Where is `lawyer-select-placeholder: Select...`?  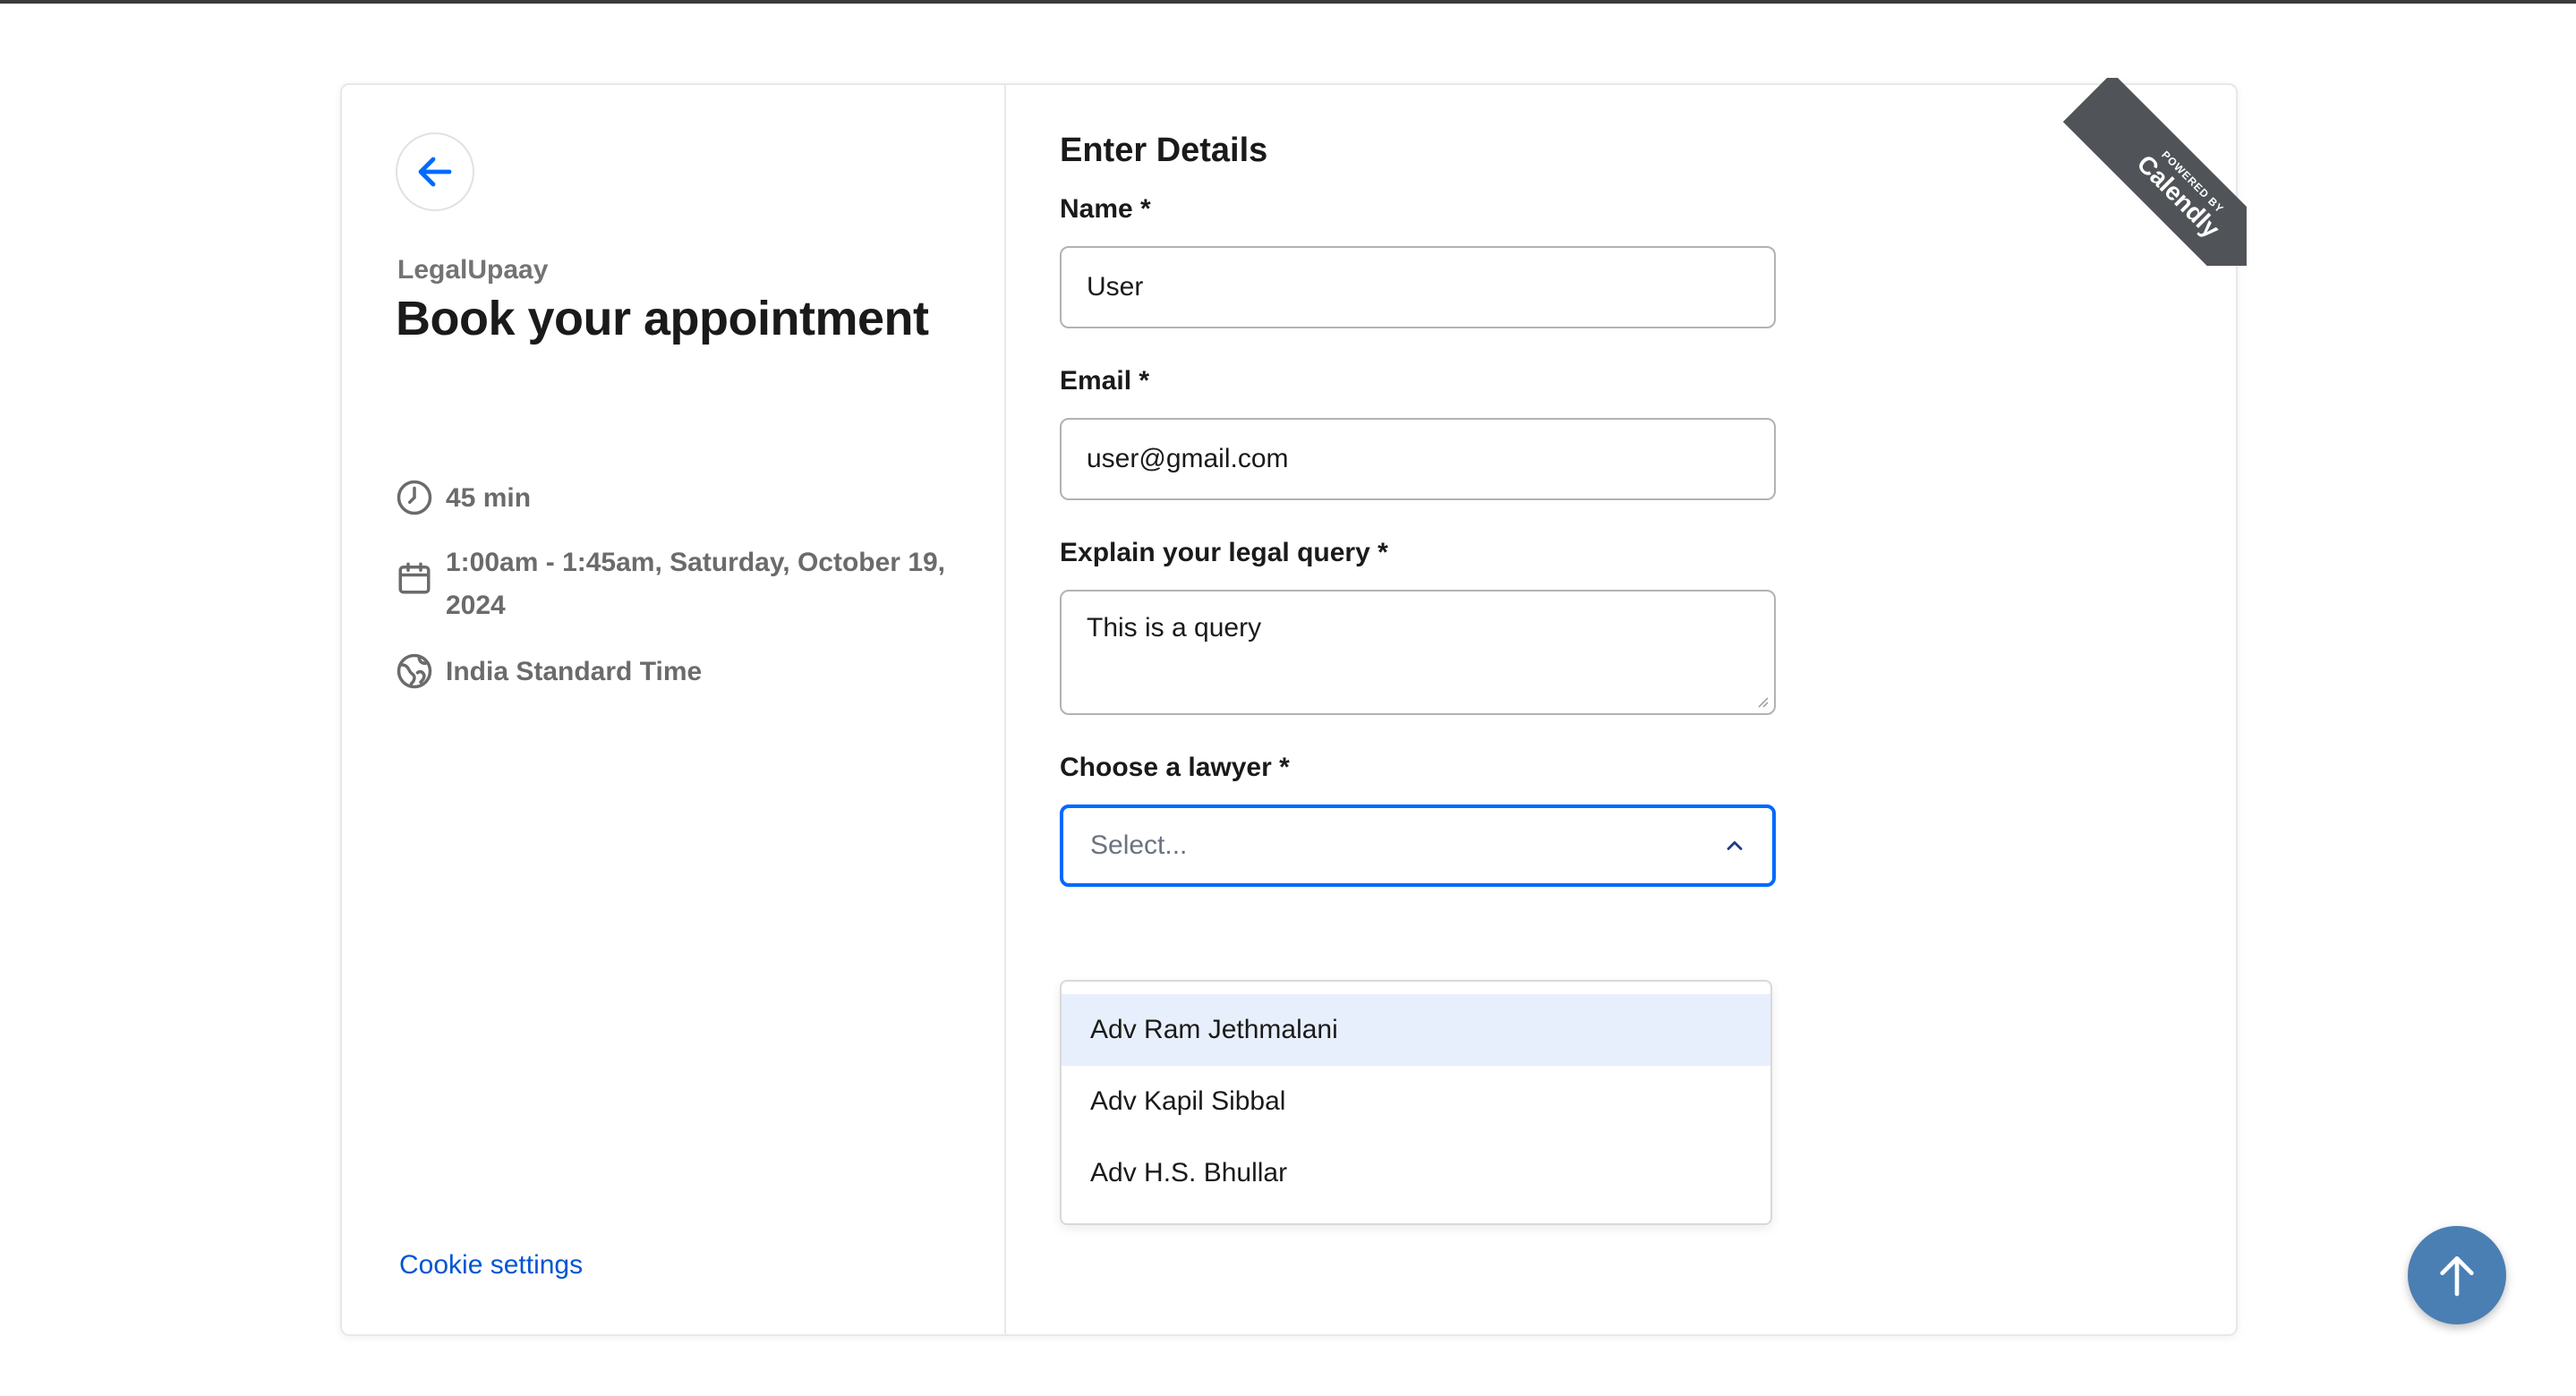 lawyer-select-placeholder: Select... is located at coordinates (1139, 845).